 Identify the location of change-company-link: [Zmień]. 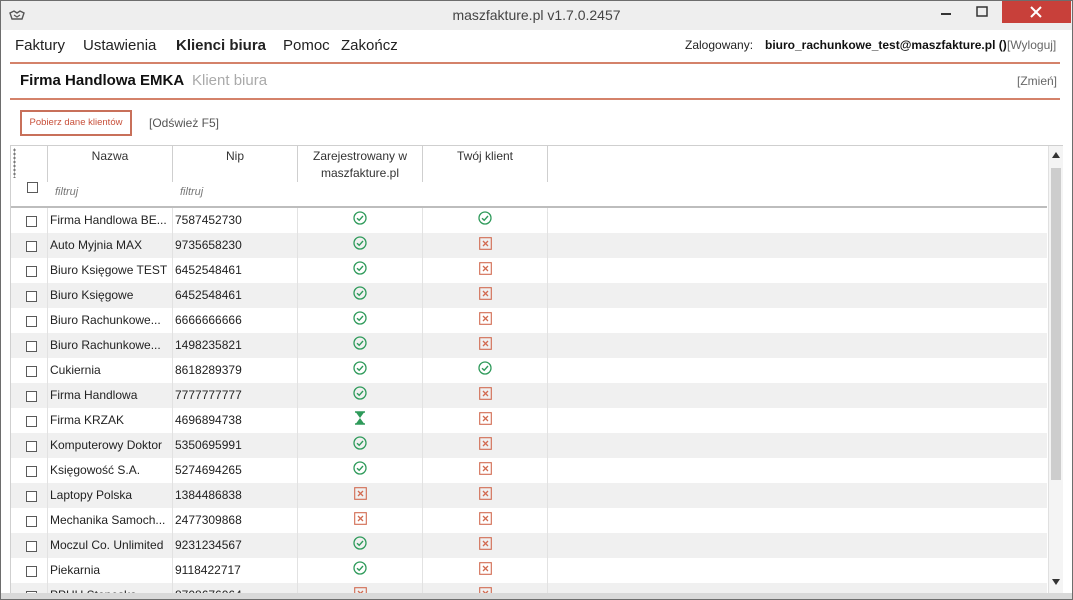
(1037, 81).